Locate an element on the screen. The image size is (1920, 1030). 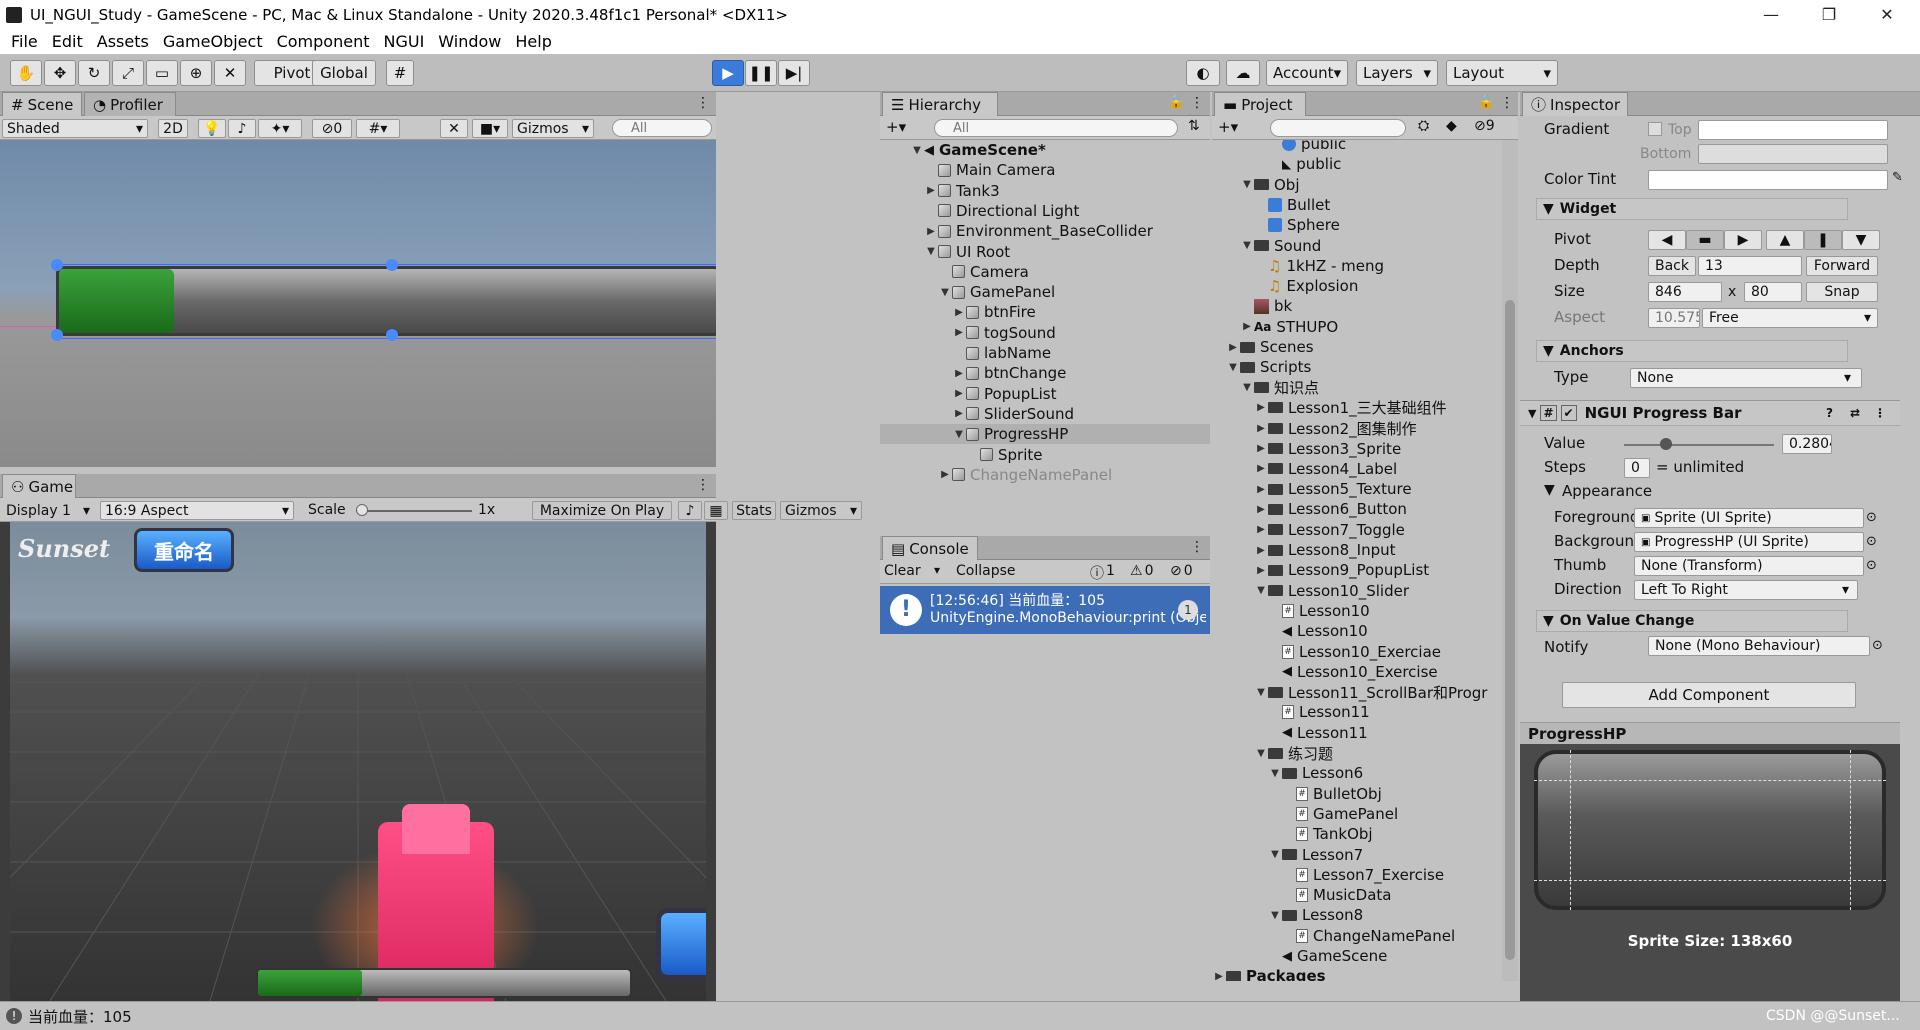
project-item: ▼ 知识点 is located at coordinates (1357, 388).